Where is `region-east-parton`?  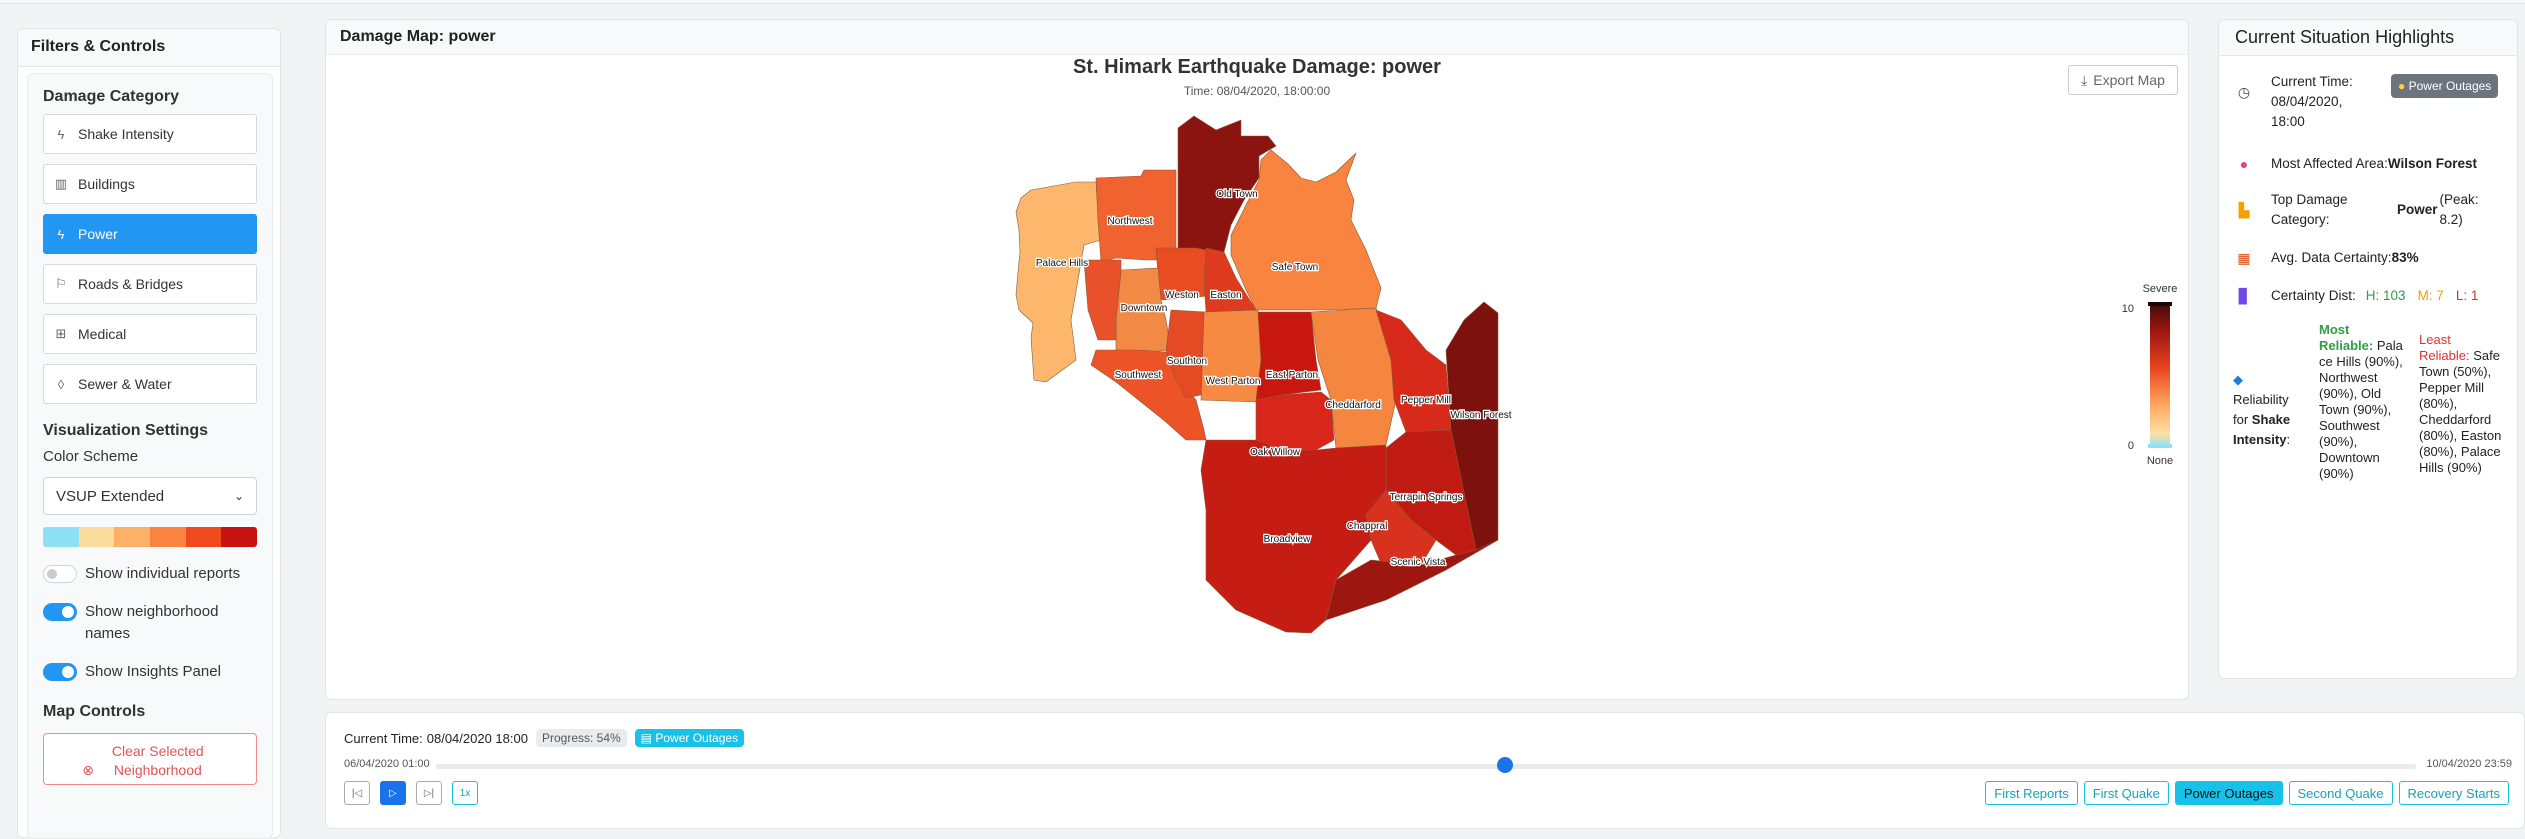
region-east-parton is located at coordinates (1288, 356).